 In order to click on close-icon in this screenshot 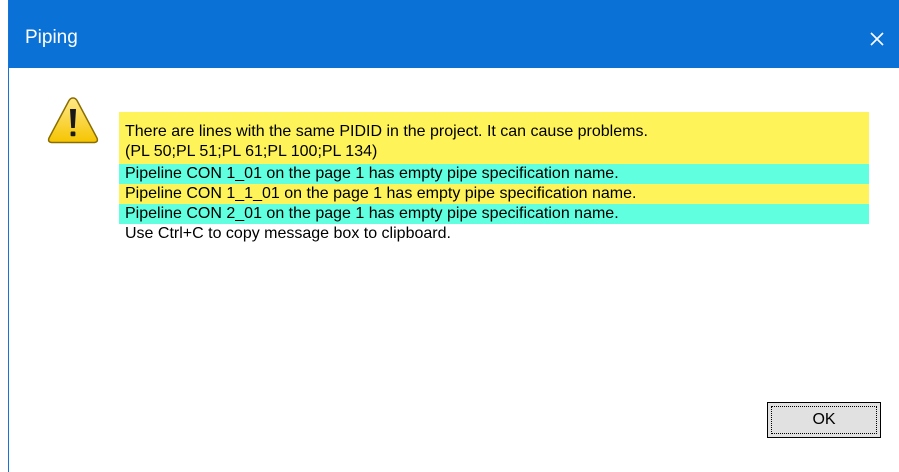, I will do `click(877, 39)`.